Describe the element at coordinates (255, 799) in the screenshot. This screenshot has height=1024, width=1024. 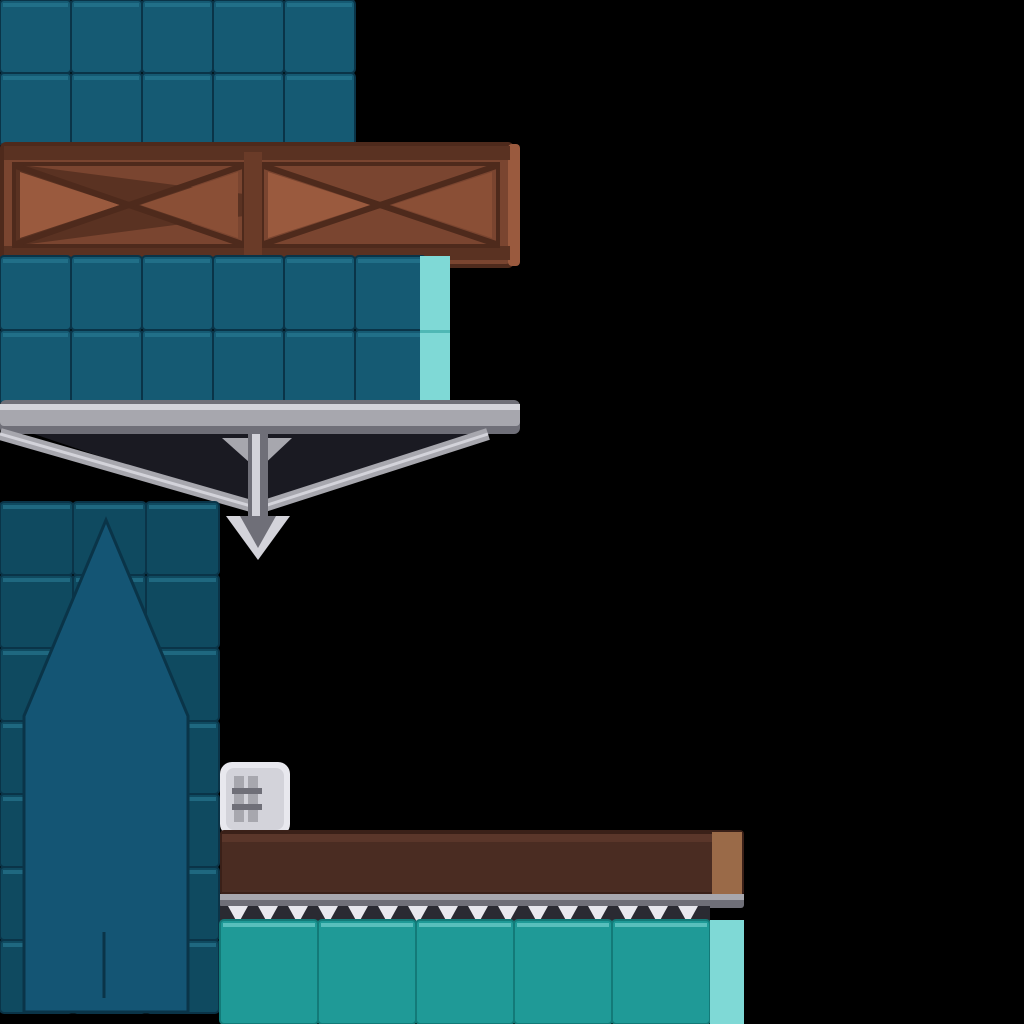
I see `metal-bracket` at that location.